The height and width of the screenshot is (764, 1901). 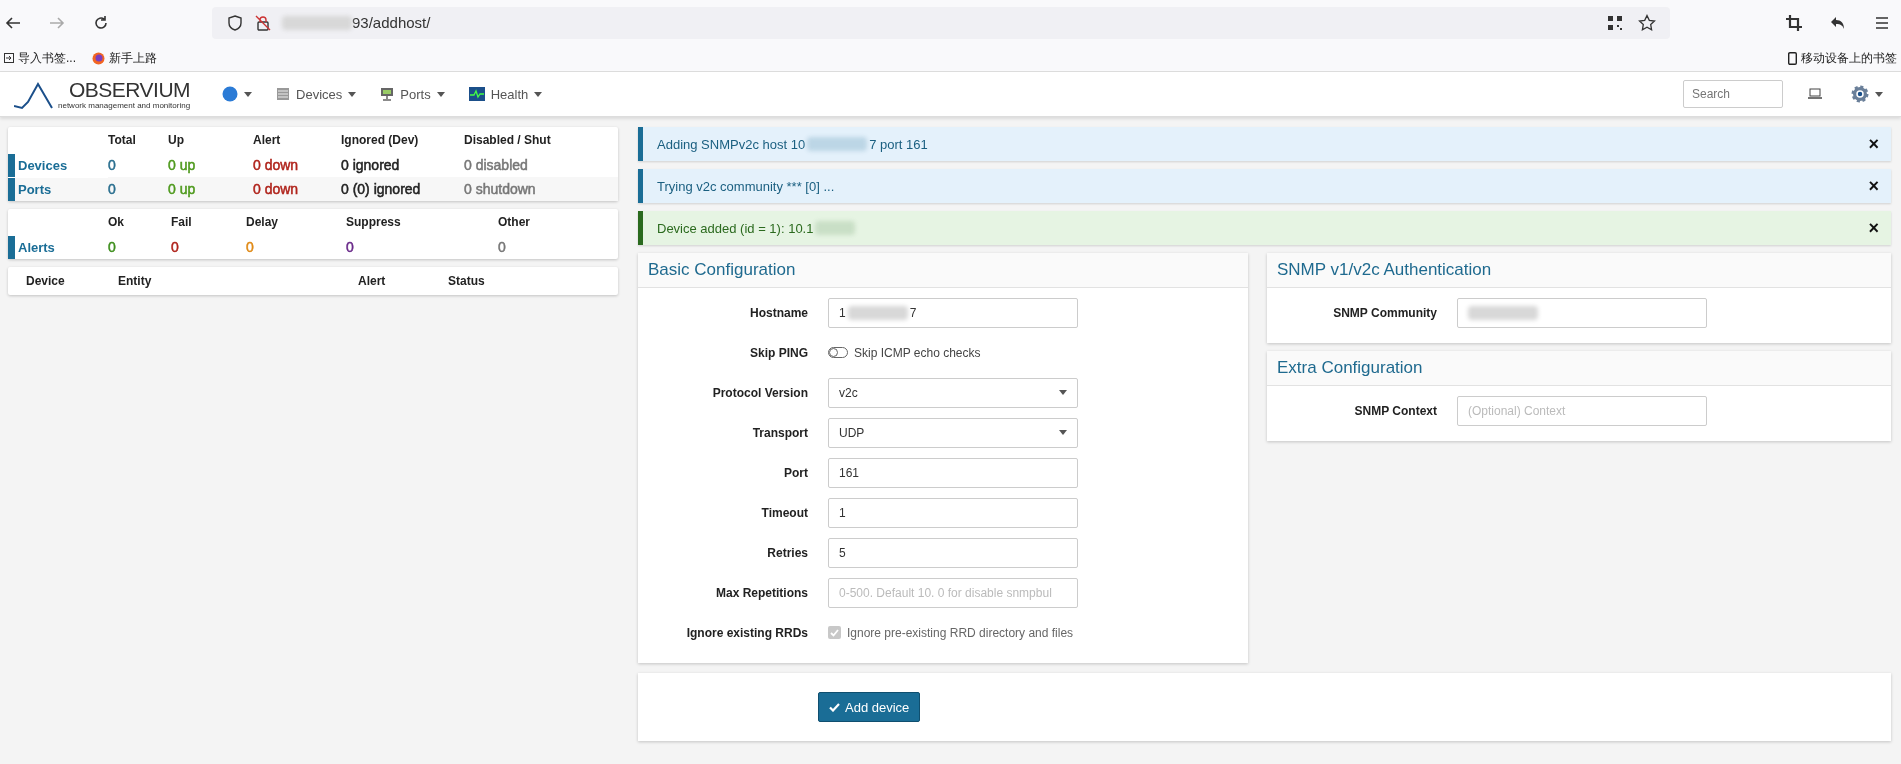 I want to click on field-value: 5, so click(x=842, y=552).